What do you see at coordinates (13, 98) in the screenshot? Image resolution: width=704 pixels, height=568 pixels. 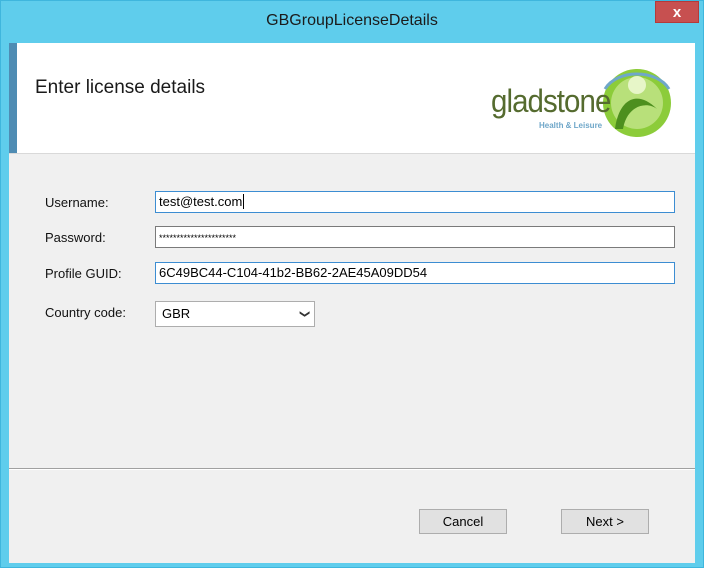 I see `banner-accent-bar` at bounding box center [13, 98].